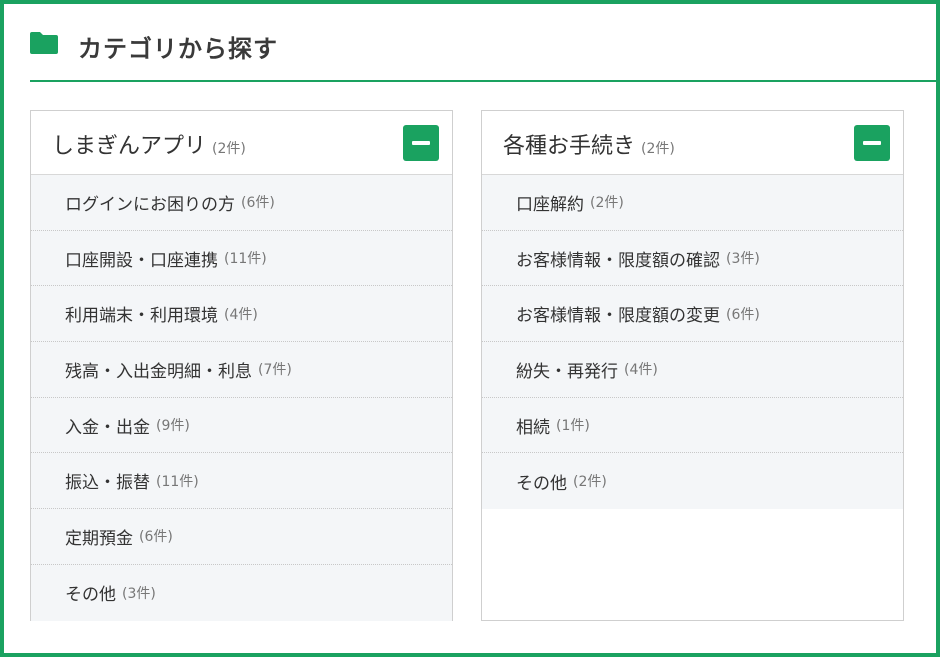 This screenshot has height=657, width=940. Describe the element at coordinates (692, 370) in the screenshot. I see `list-item: 紛失・再発行 (4件)` at that location.